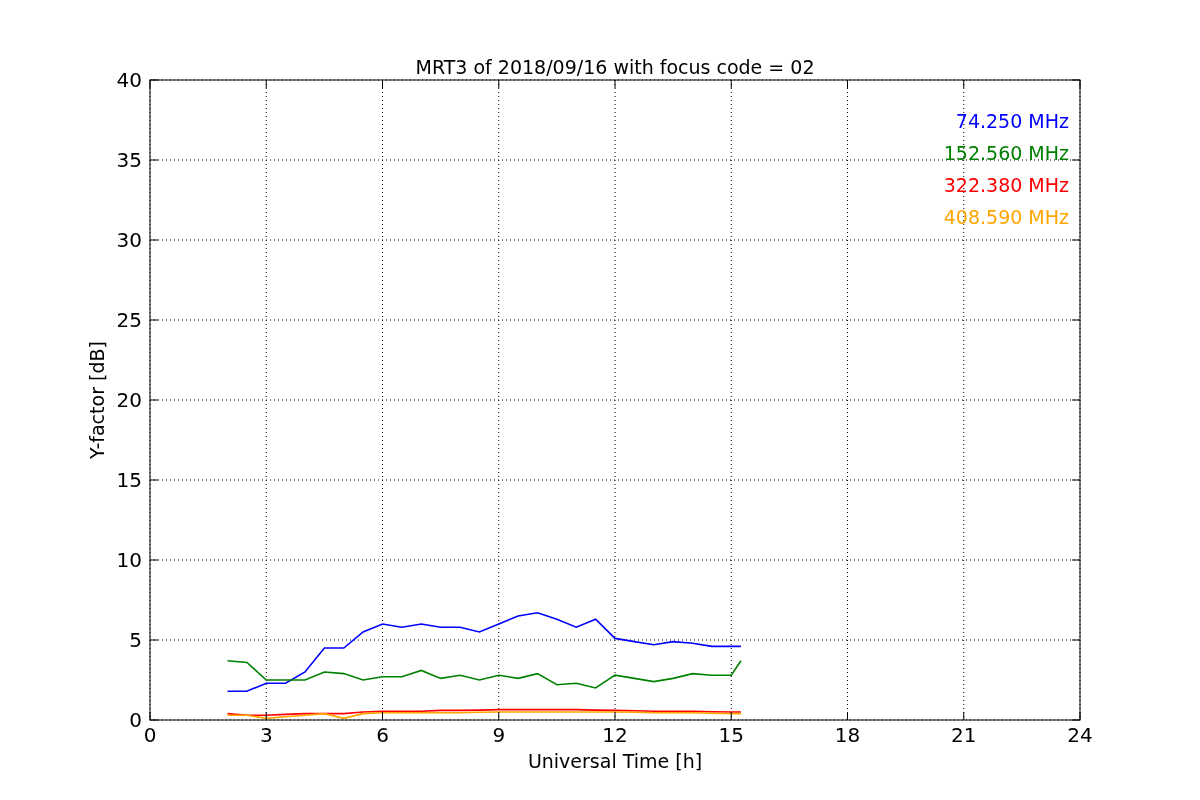 The width and height of the screenshot is (1200, 800). What do you see at coordinates (266, 735) in the screenshot?
I see `x-tick-label: 3` at bounding box center [266, 735].